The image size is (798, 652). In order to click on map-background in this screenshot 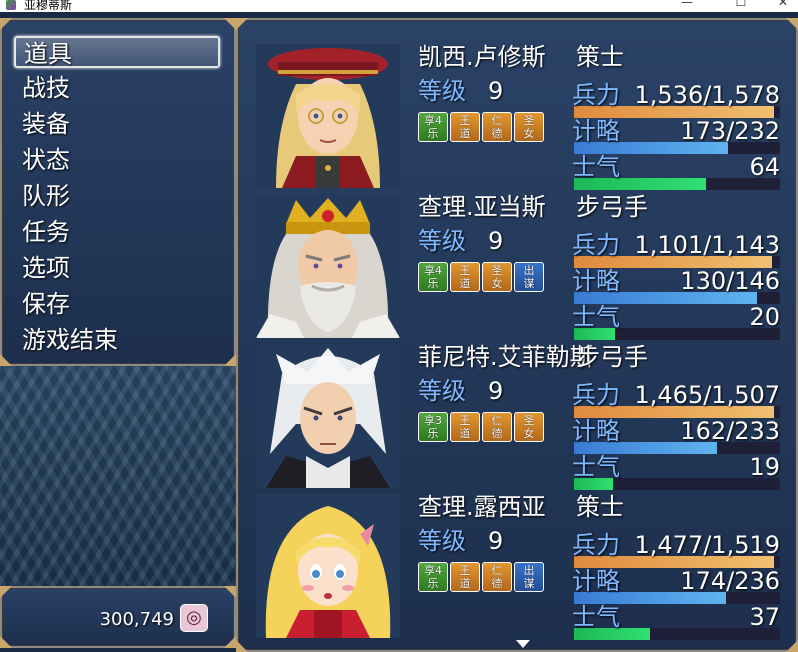, I will do `click(118, 476)`.